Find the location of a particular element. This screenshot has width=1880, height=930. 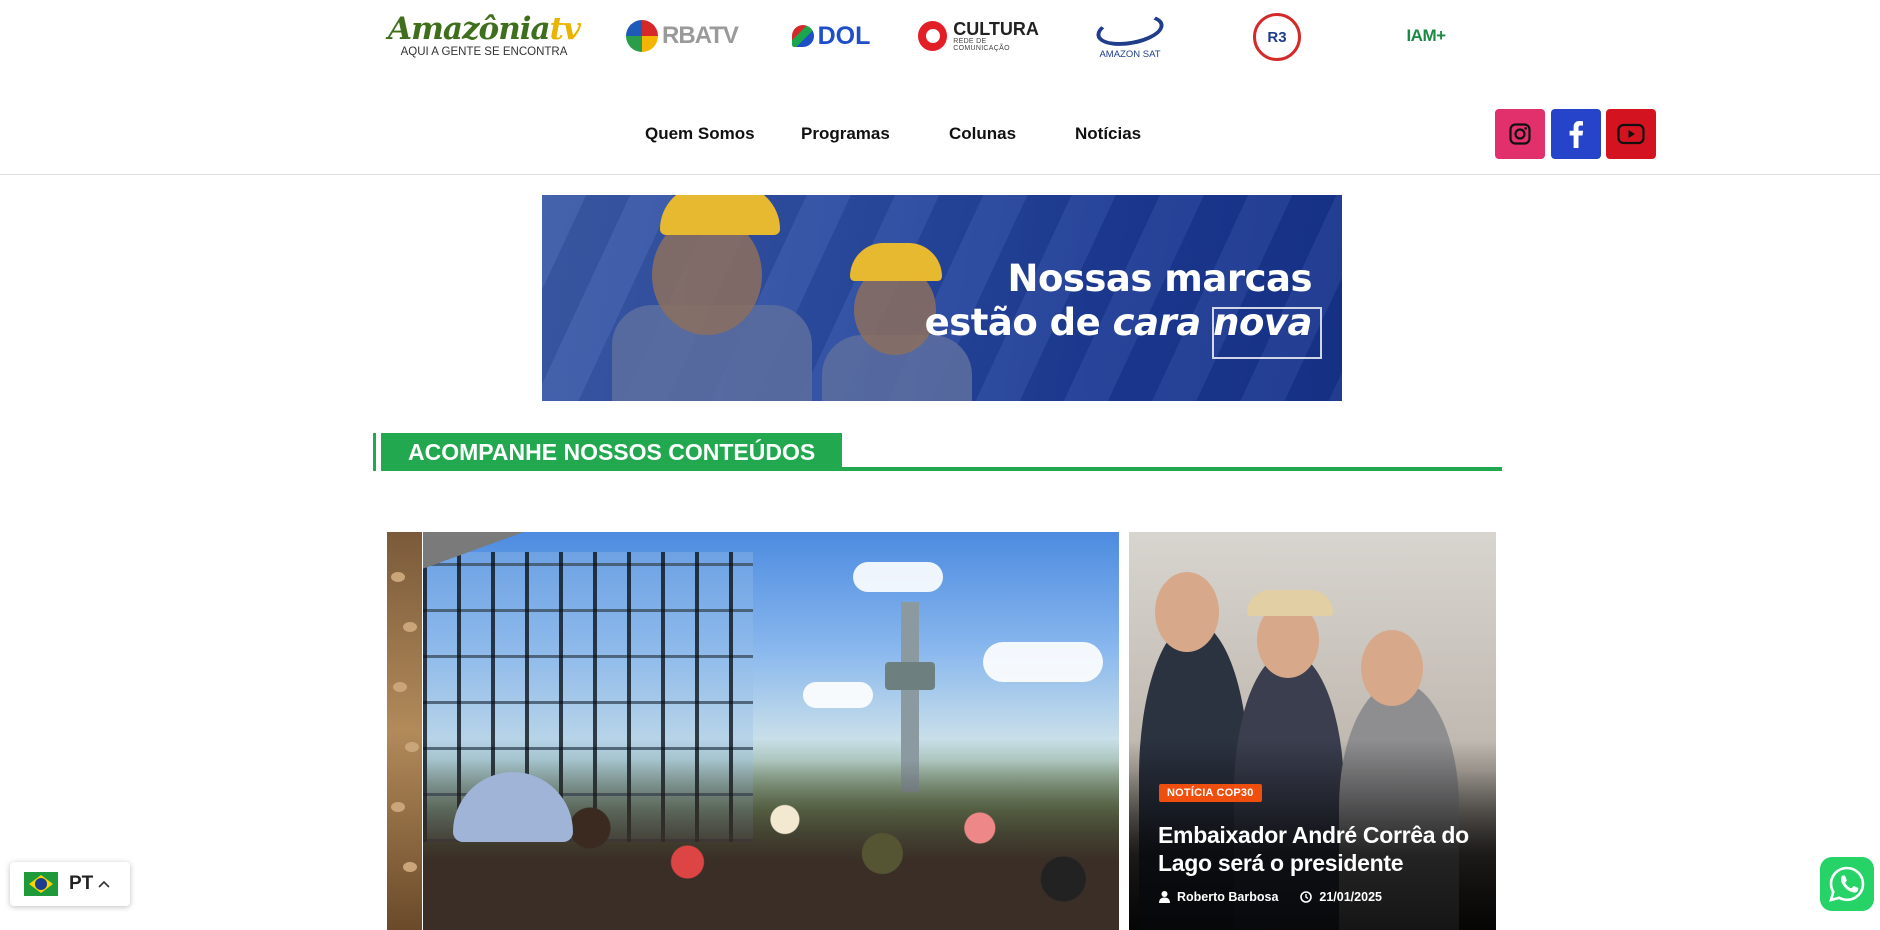

nav-item-programas: Programas is located at coordinates (845, 134).